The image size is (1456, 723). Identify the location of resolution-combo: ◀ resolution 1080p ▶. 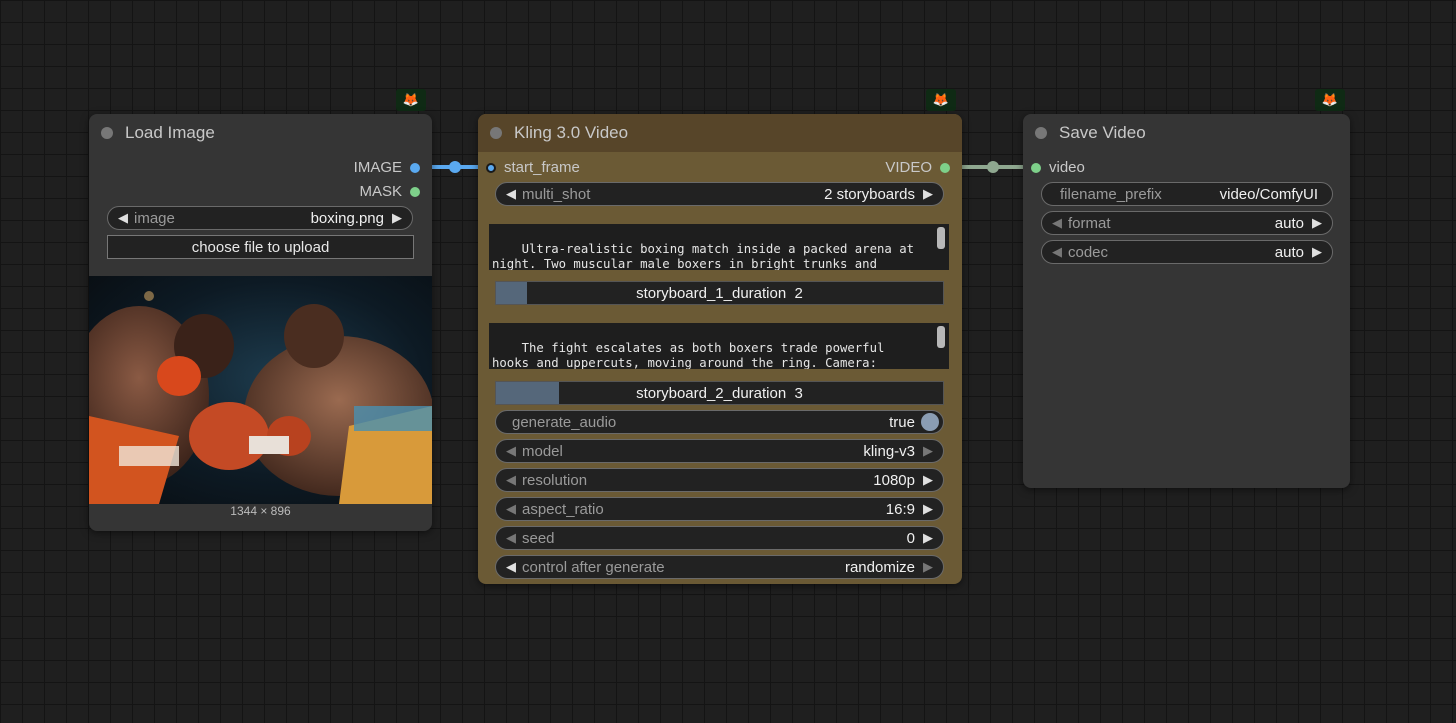
(719, 480).